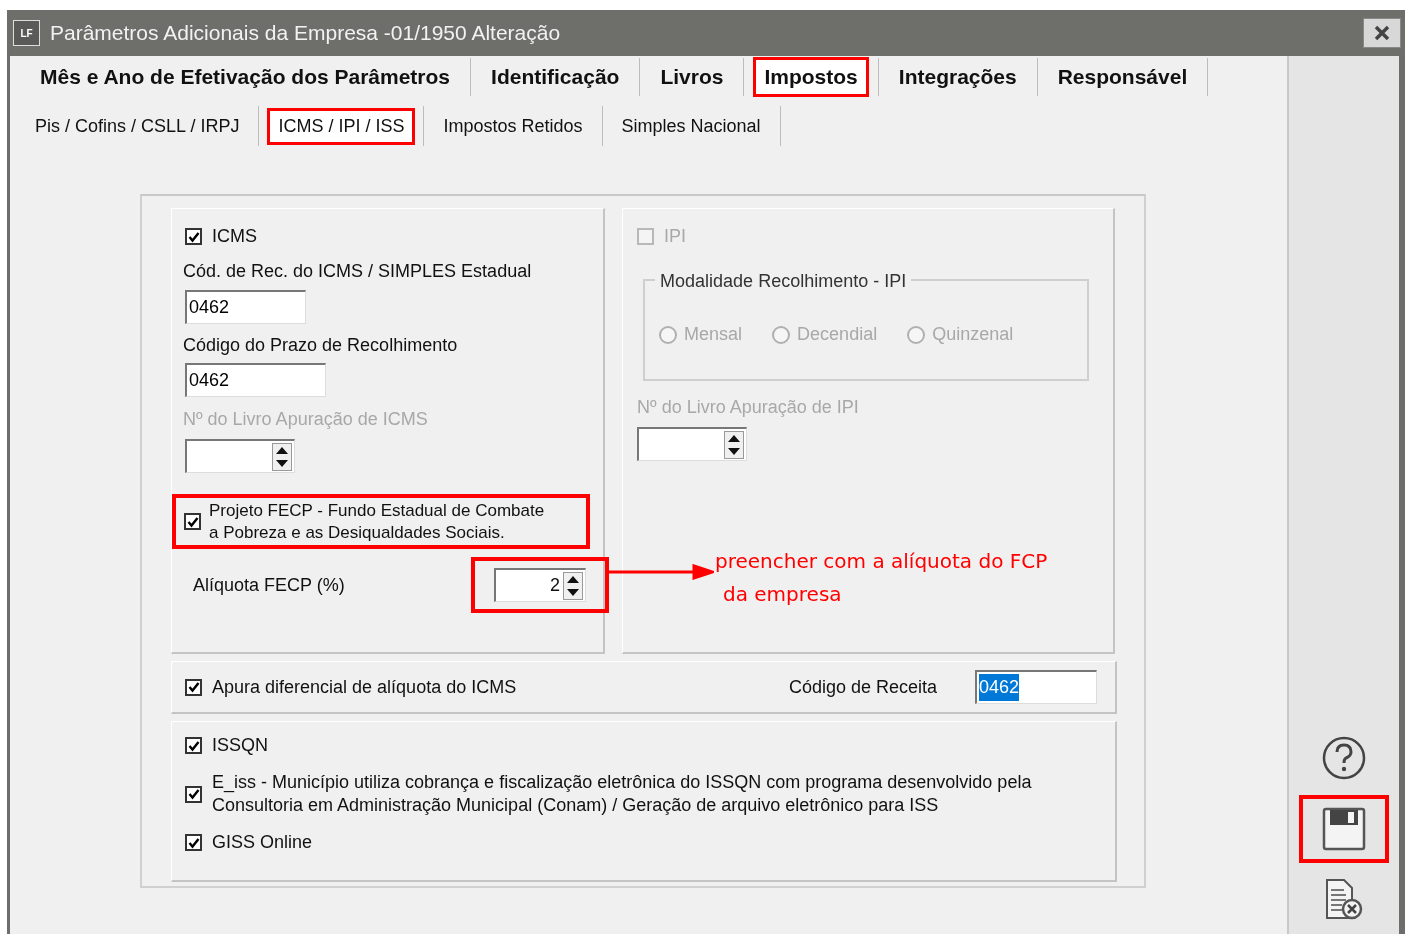 Image resolution: width=1411 pixels, height=934 pixels. Describe the element at coordinates (513, 126) in the screenshot. I see `tab: Impostos Retidos` at that location.